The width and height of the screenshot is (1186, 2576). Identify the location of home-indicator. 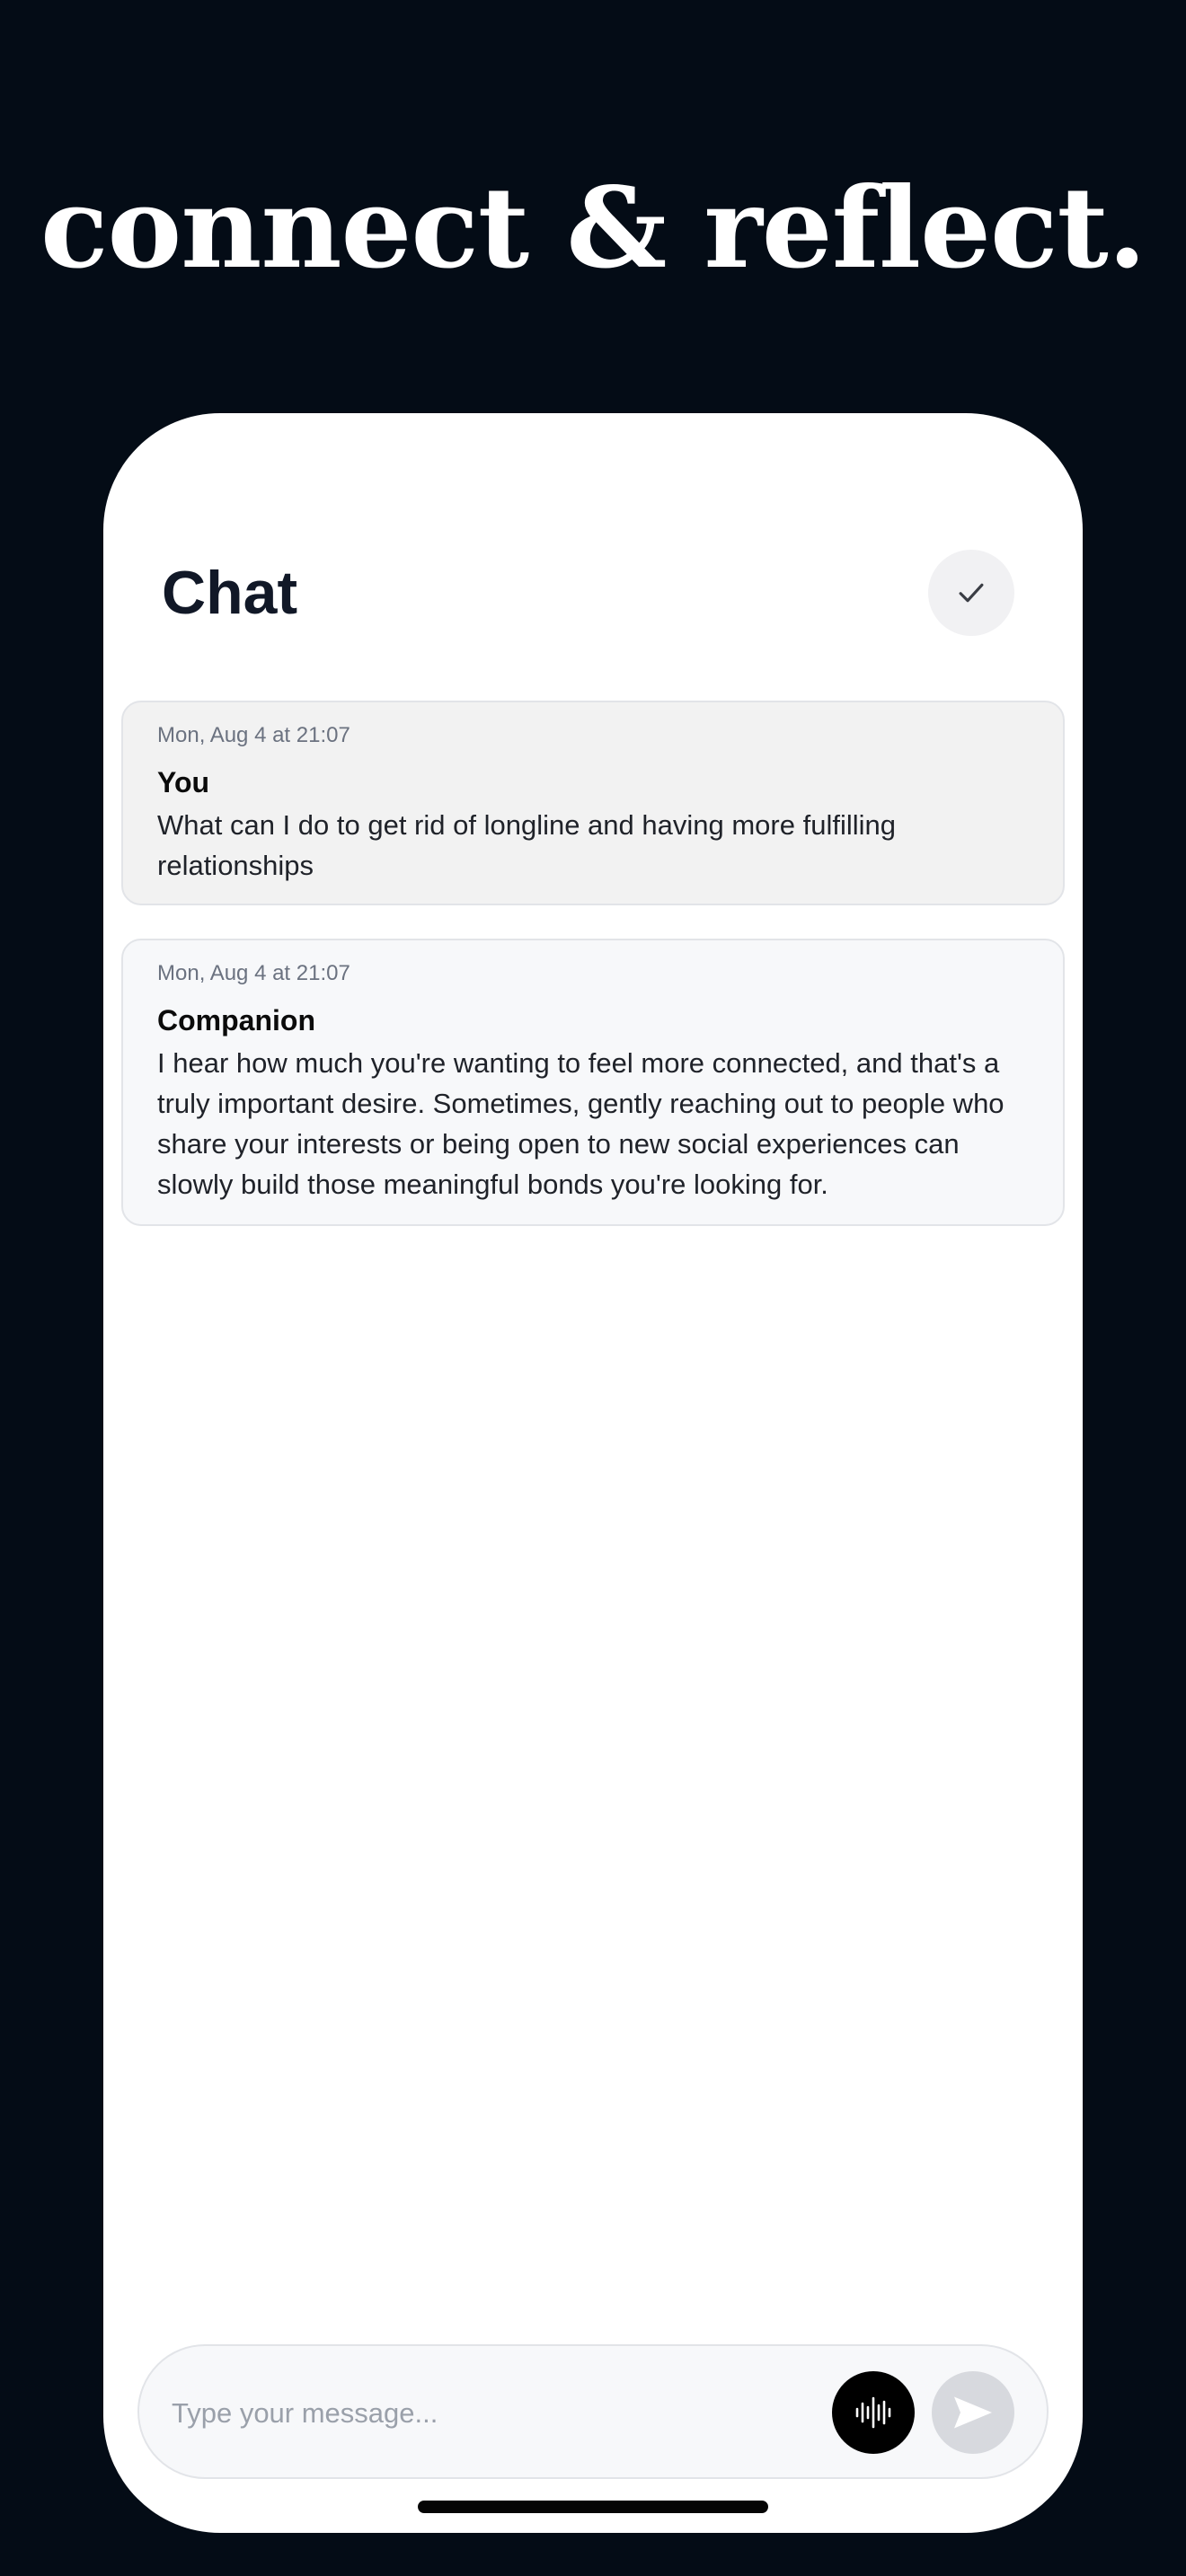
(593, 2507).